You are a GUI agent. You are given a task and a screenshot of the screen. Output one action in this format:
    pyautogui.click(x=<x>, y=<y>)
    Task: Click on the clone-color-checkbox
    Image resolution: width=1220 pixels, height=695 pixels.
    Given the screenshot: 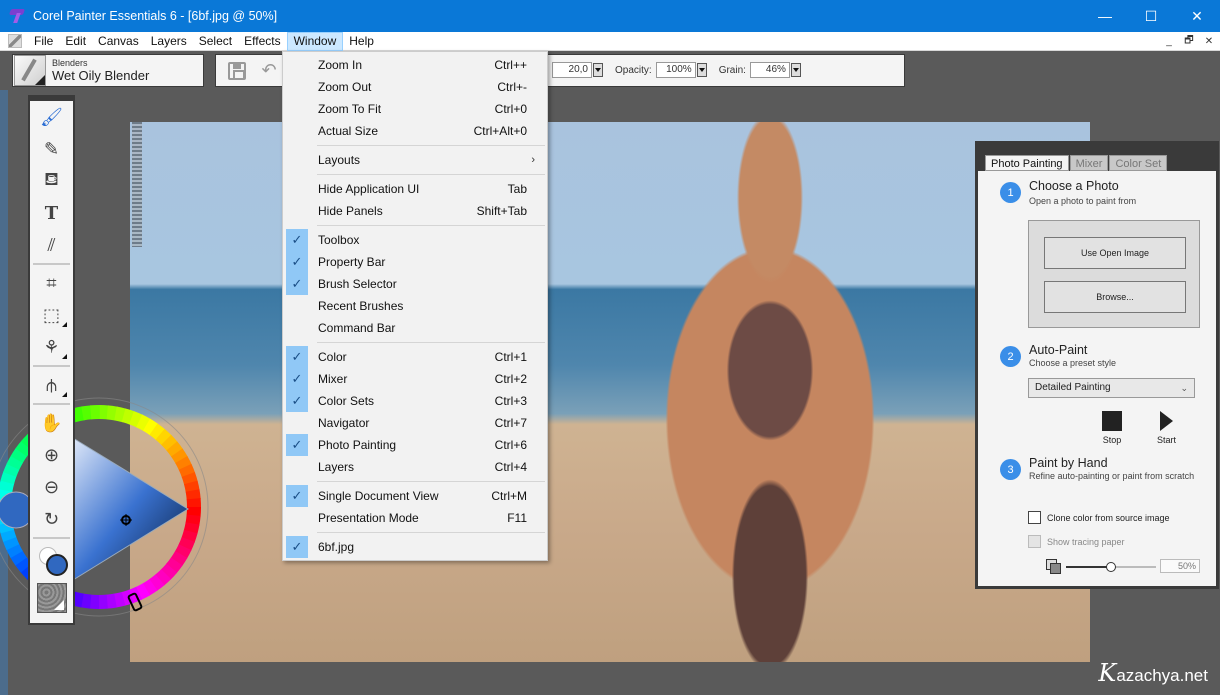 What is the action you would take?
    pyautogui.click(x=1034, y=517)
    